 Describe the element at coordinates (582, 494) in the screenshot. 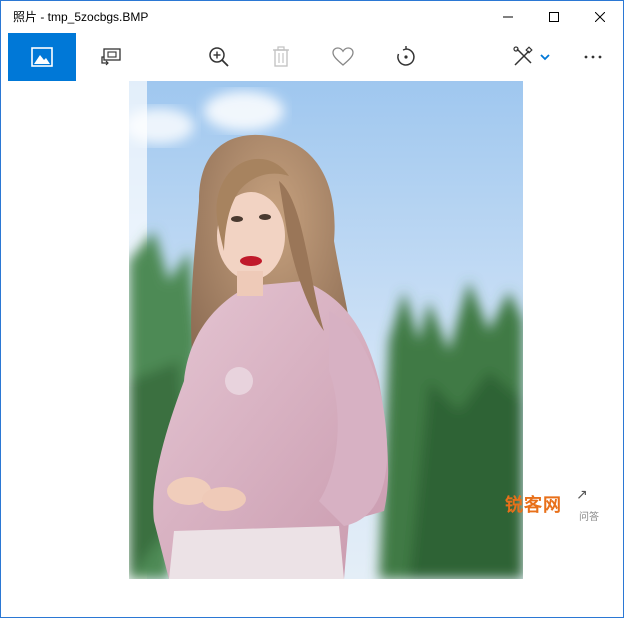

I see `watermark-arrow-icon: ↗` at that location.